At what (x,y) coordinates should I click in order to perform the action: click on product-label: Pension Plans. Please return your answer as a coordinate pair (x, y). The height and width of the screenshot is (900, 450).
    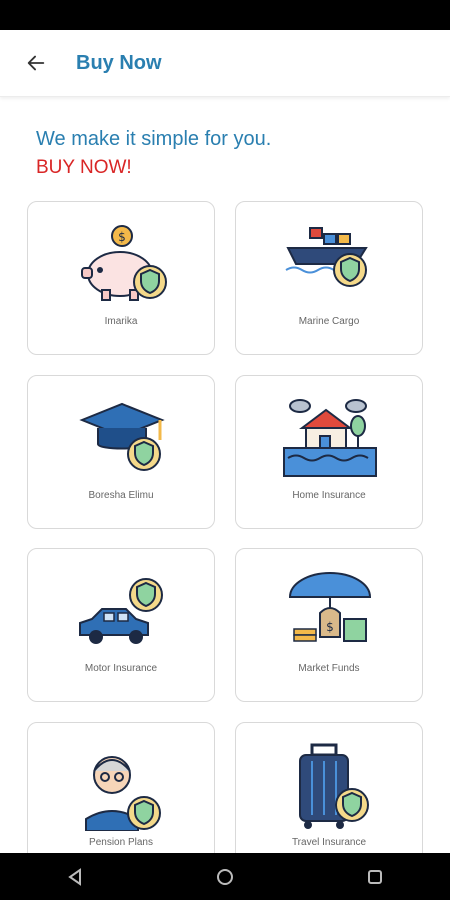
    Looking at the image, I should click on (121, 842).